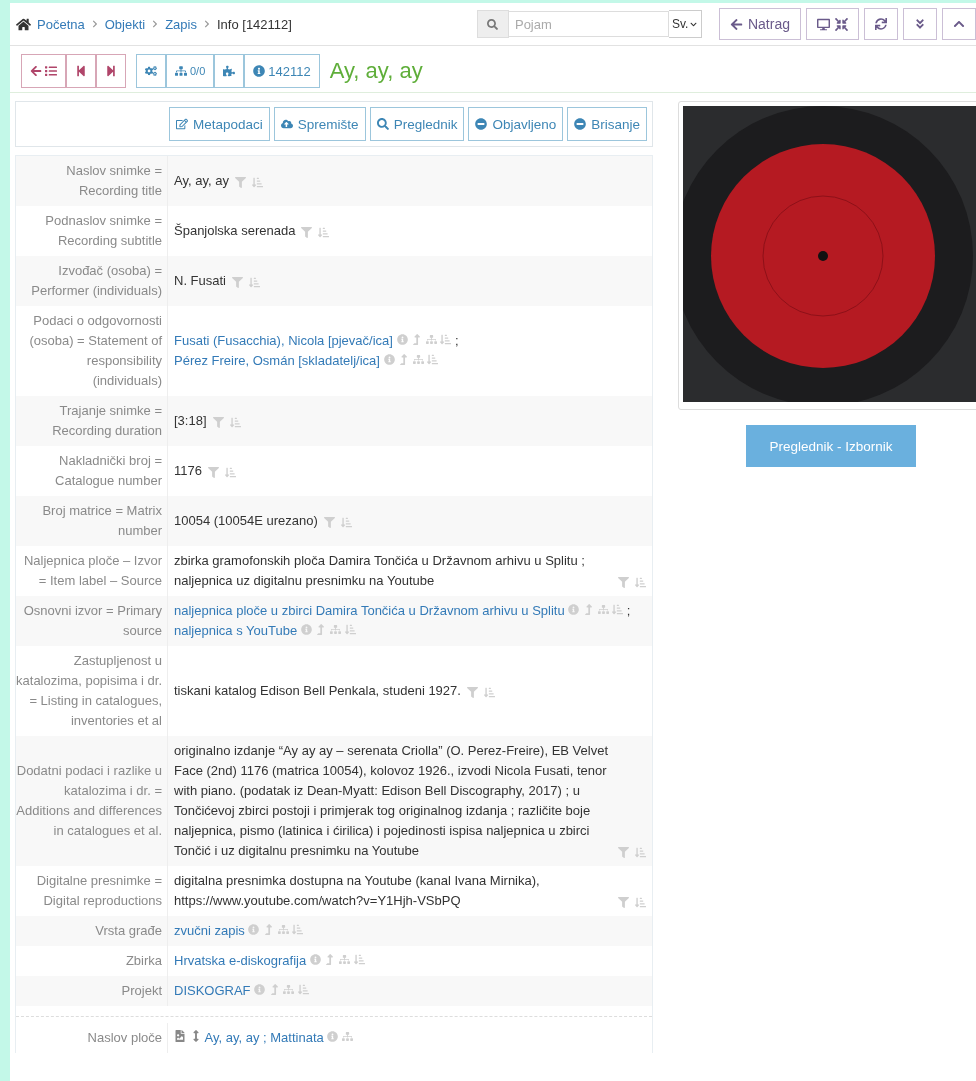  What do you see at coordinates (209, 930) in the screenshot?
I see `value-link: zvučni zapis` at bounding box center [209, 930].